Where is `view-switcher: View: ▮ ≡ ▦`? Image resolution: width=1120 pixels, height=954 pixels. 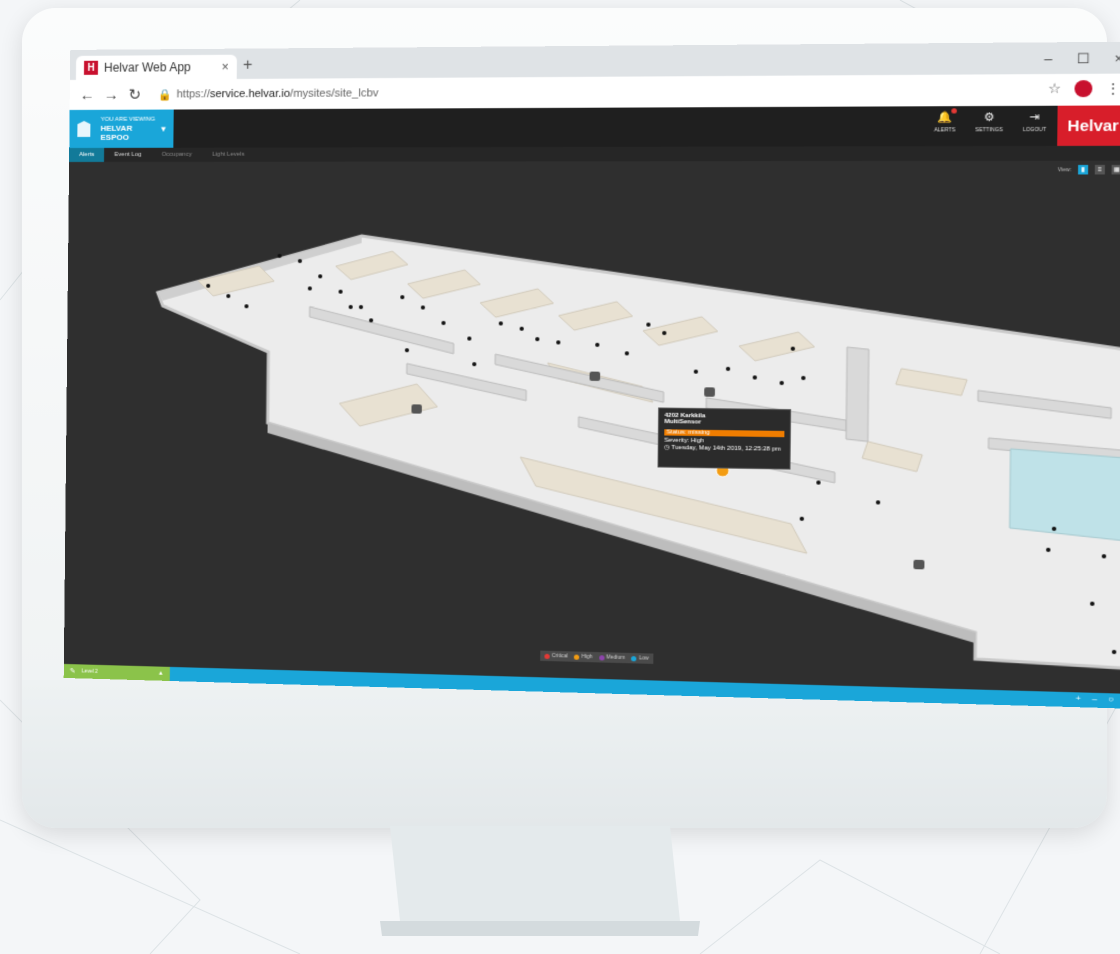
view-switcher: View: ▮ ≡ ▦ is located at coordinates (1088, 169).